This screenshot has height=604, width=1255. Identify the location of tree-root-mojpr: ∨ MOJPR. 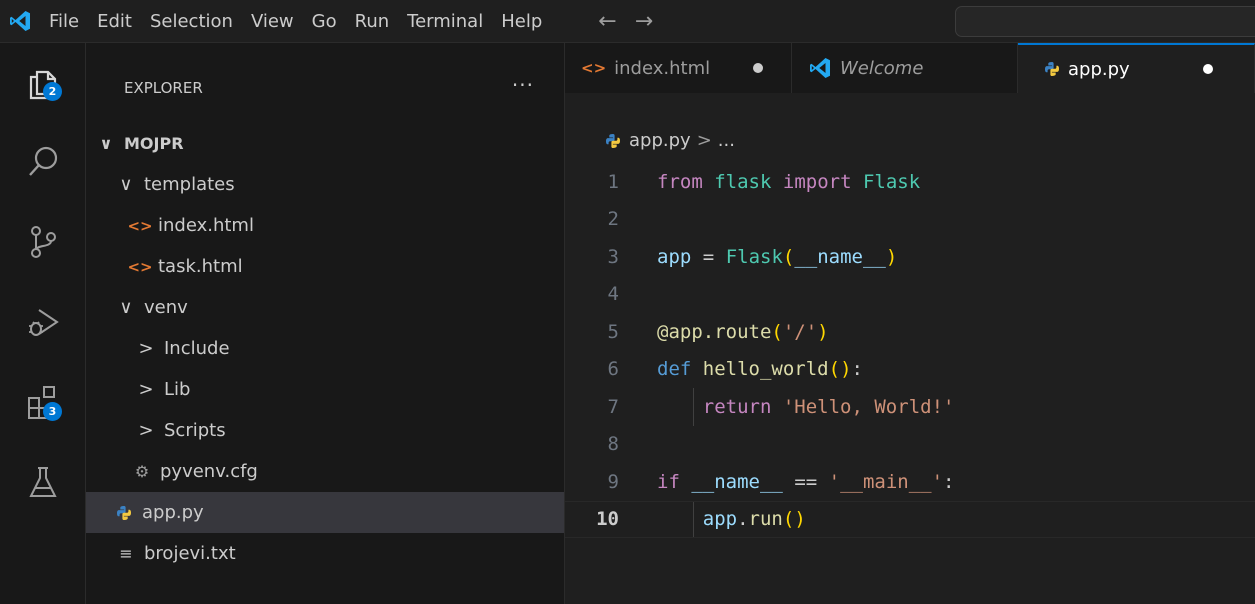
(325, 143).